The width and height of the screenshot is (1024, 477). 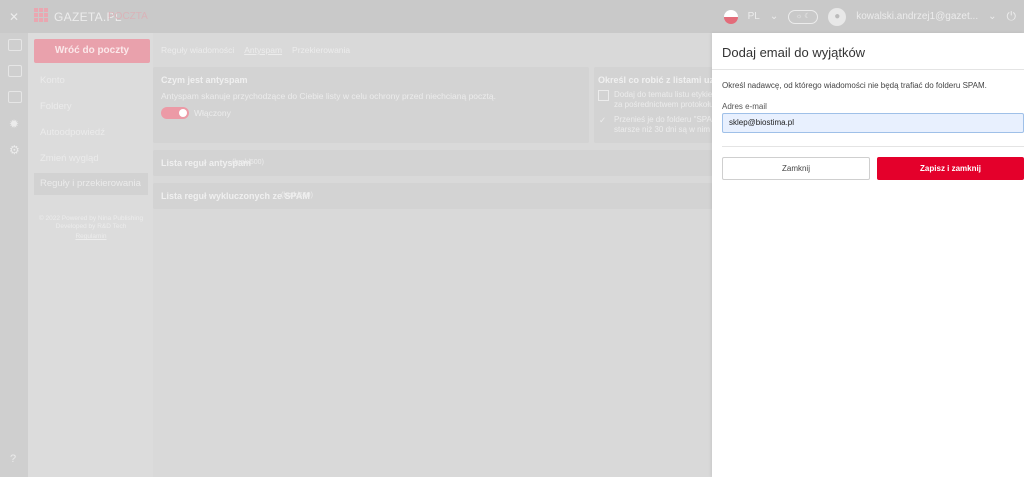 What do you see at coordinates (14, 124) in the screenshot?
I see `sun-icon: ✹` at bounding box center [14, 124].